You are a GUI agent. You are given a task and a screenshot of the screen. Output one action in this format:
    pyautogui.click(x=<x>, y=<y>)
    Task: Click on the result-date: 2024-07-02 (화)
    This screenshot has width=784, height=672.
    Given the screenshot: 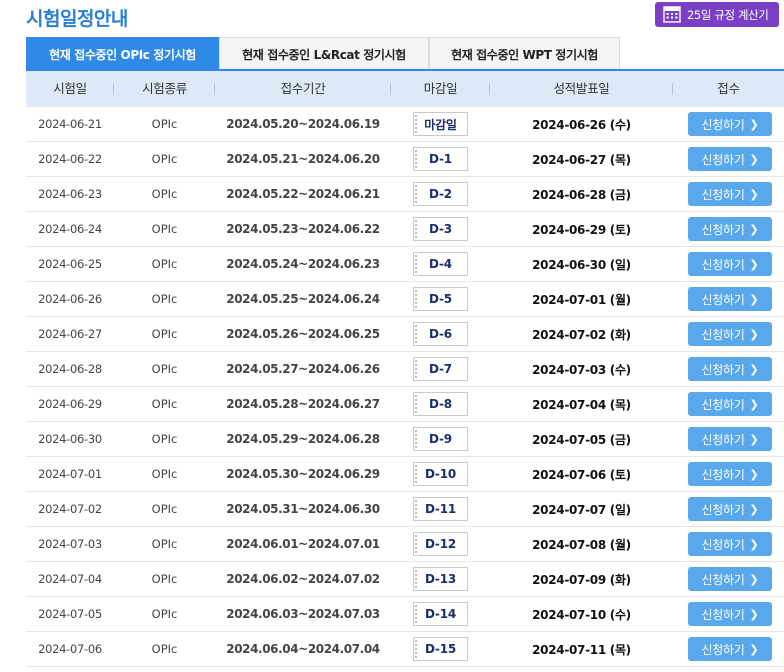 What is the action you would take?
    pyautogui.click(x=581, y=334)
    